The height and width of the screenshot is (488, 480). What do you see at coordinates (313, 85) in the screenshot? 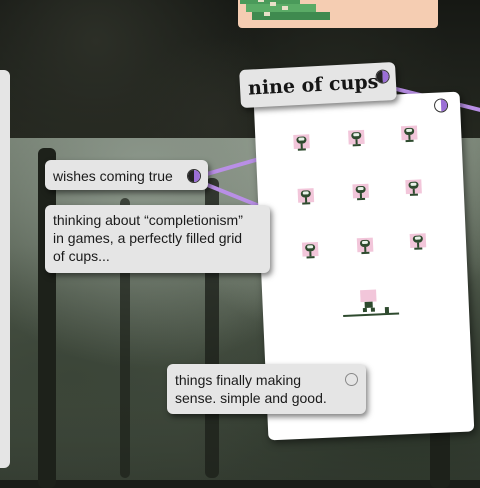
I see `card-title: nine of cups` at bounding box center [313, 85].